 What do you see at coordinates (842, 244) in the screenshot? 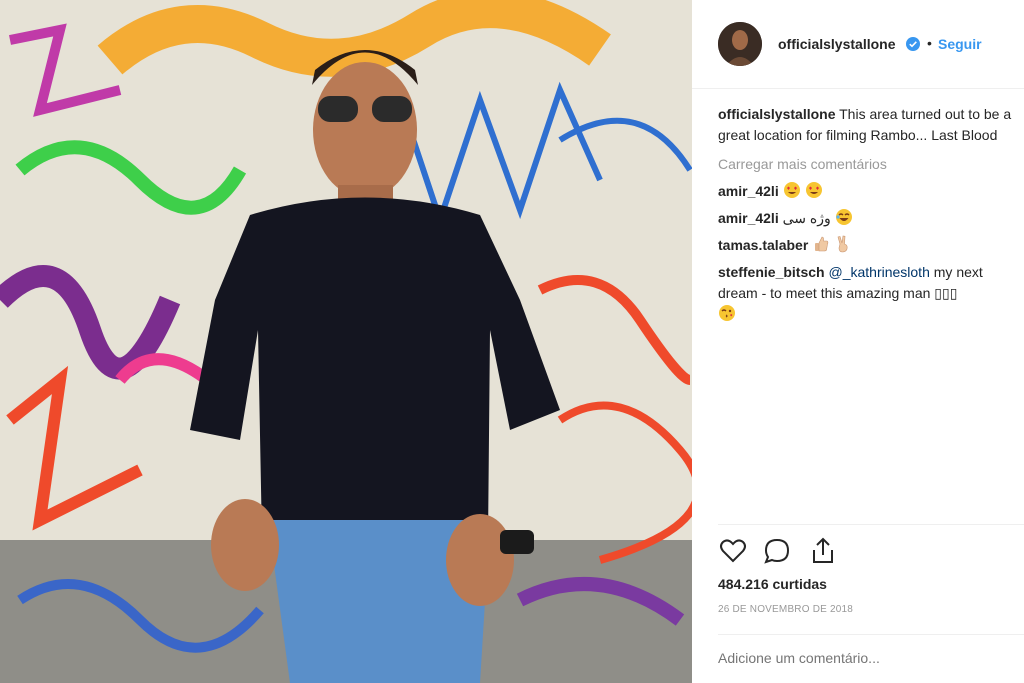
I see `victory-hand-emoji-icon` at bounding box center [842, 244].